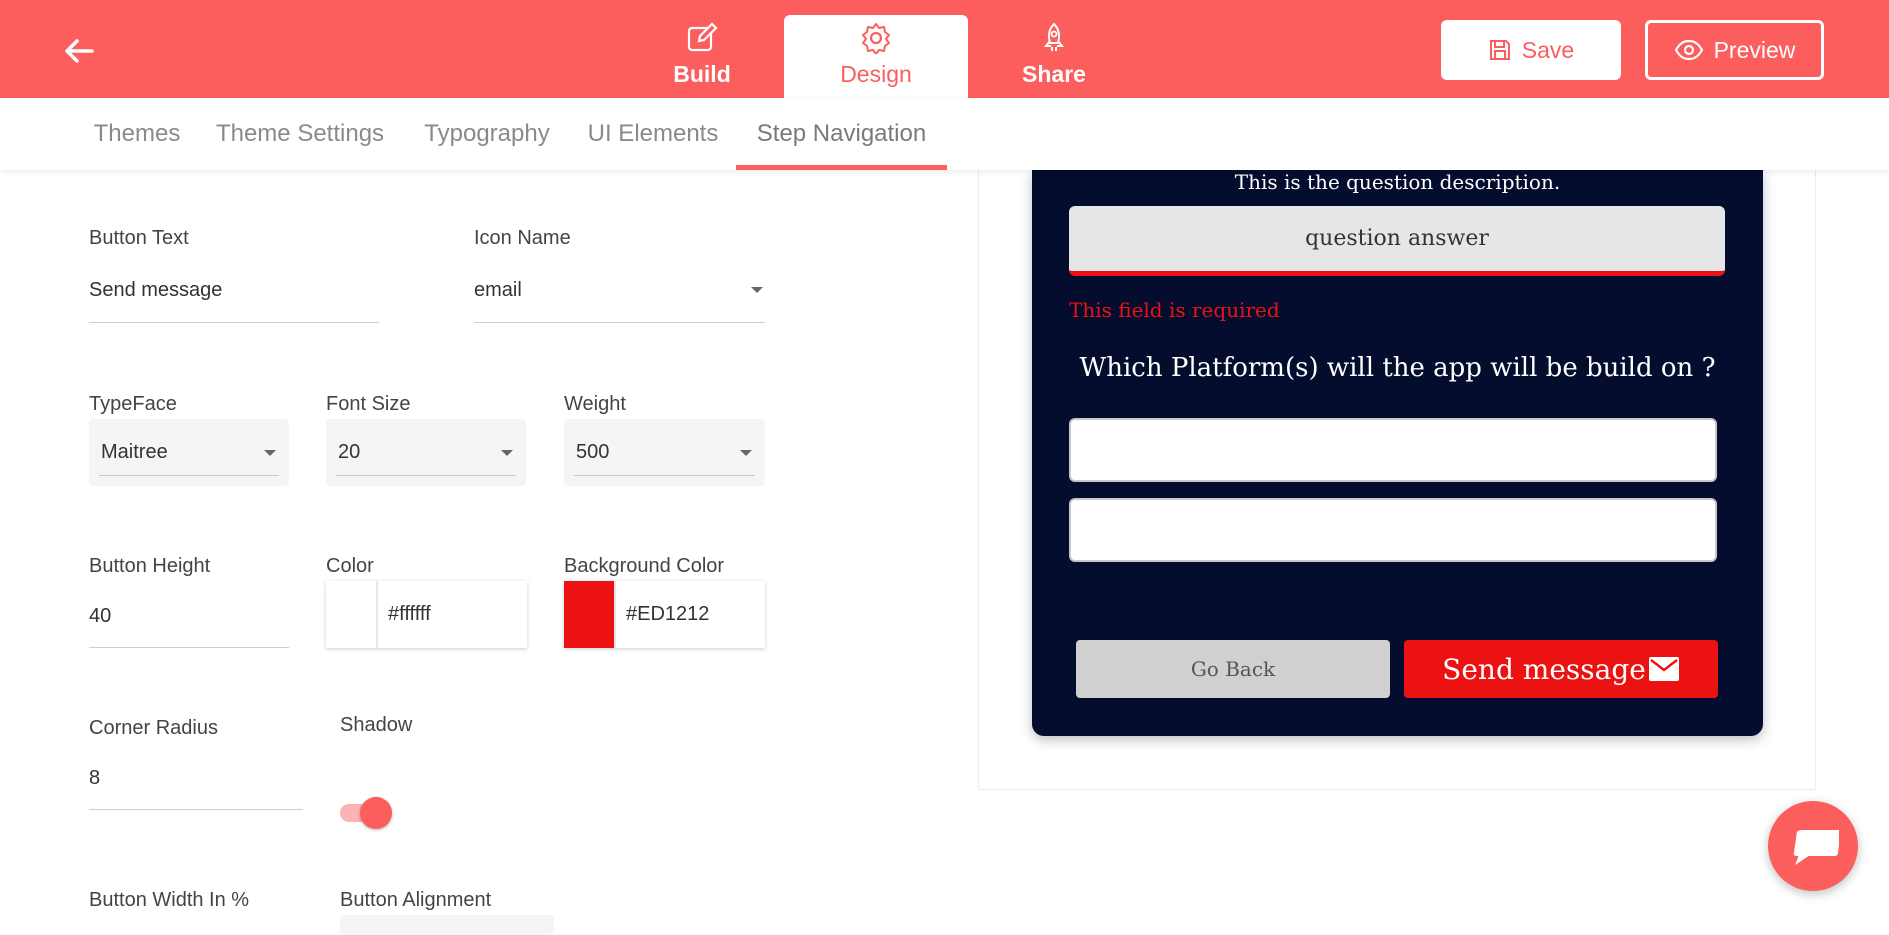  Describe the element at coordinates (1174, 310) in the screenshot. I see `error-message: This field is required` at that location.